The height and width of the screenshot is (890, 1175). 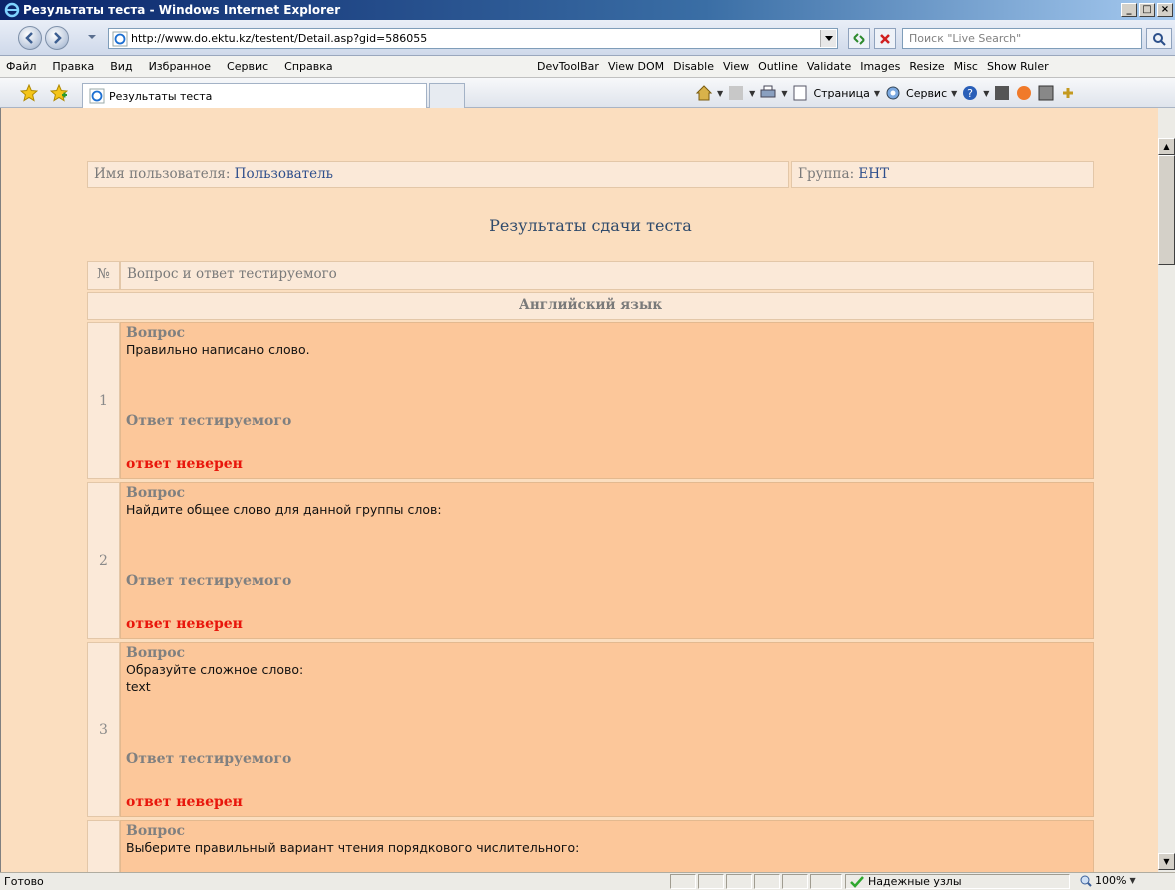 I want to click on resize-item: Resize, so click(x=926, y=66).